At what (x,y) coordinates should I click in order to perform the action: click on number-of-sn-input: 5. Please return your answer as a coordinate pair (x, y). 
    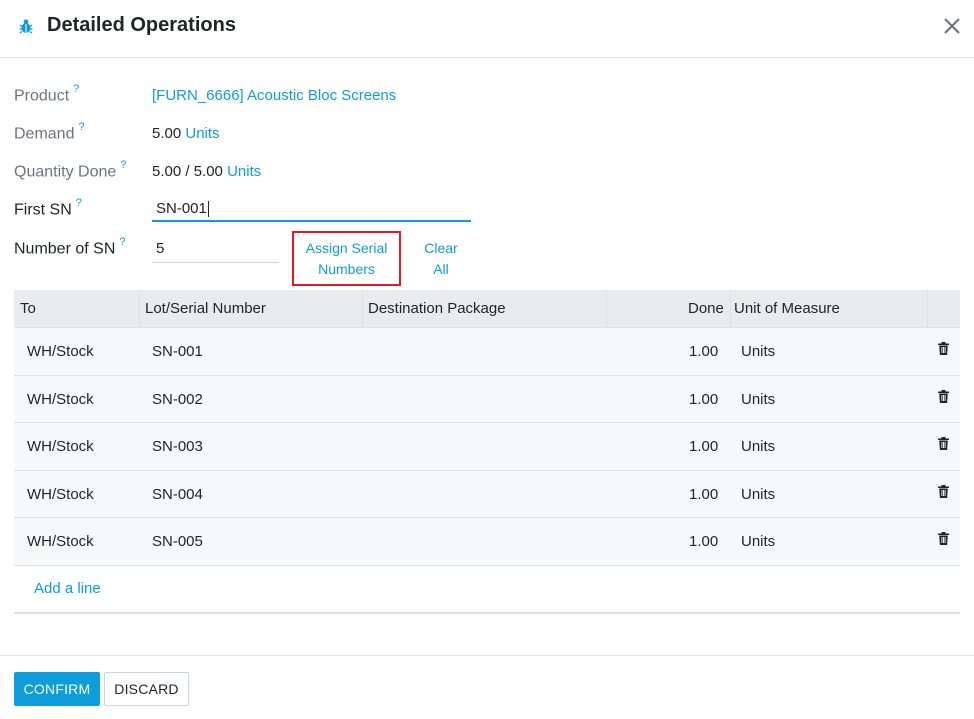
    Looking at the image, I should click on (215, 250).